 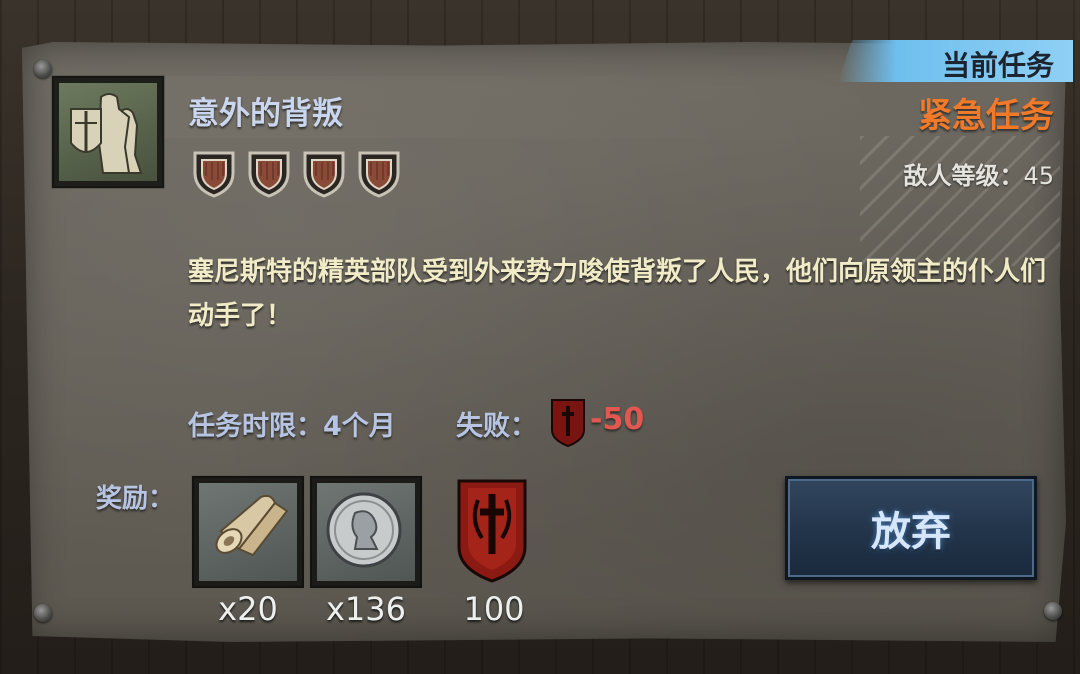 What do you see at coordinates (359, 426) in the screenshot?
I see `time-limit-value: 4个月` at bounding box center [359, 426].